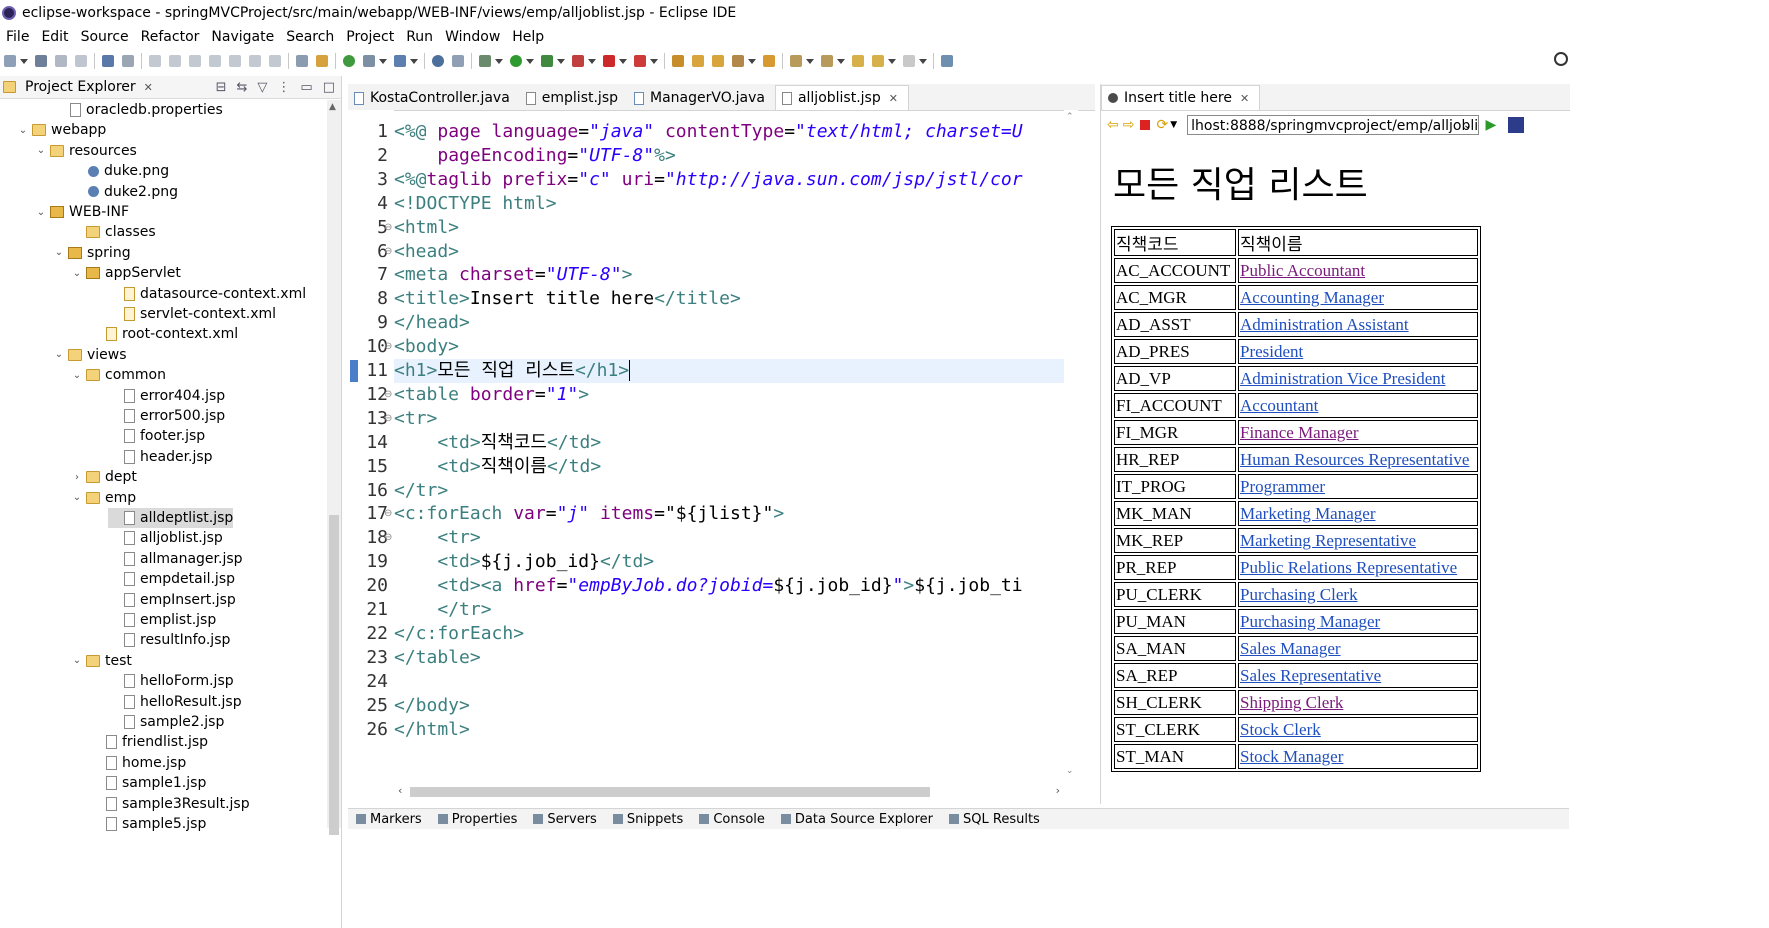 The width and height of the screenshot is (1769, 928). Describe the element at coordinates (647, 819) in the screenshot. I see `bottom-tab: Snippets` at that location.